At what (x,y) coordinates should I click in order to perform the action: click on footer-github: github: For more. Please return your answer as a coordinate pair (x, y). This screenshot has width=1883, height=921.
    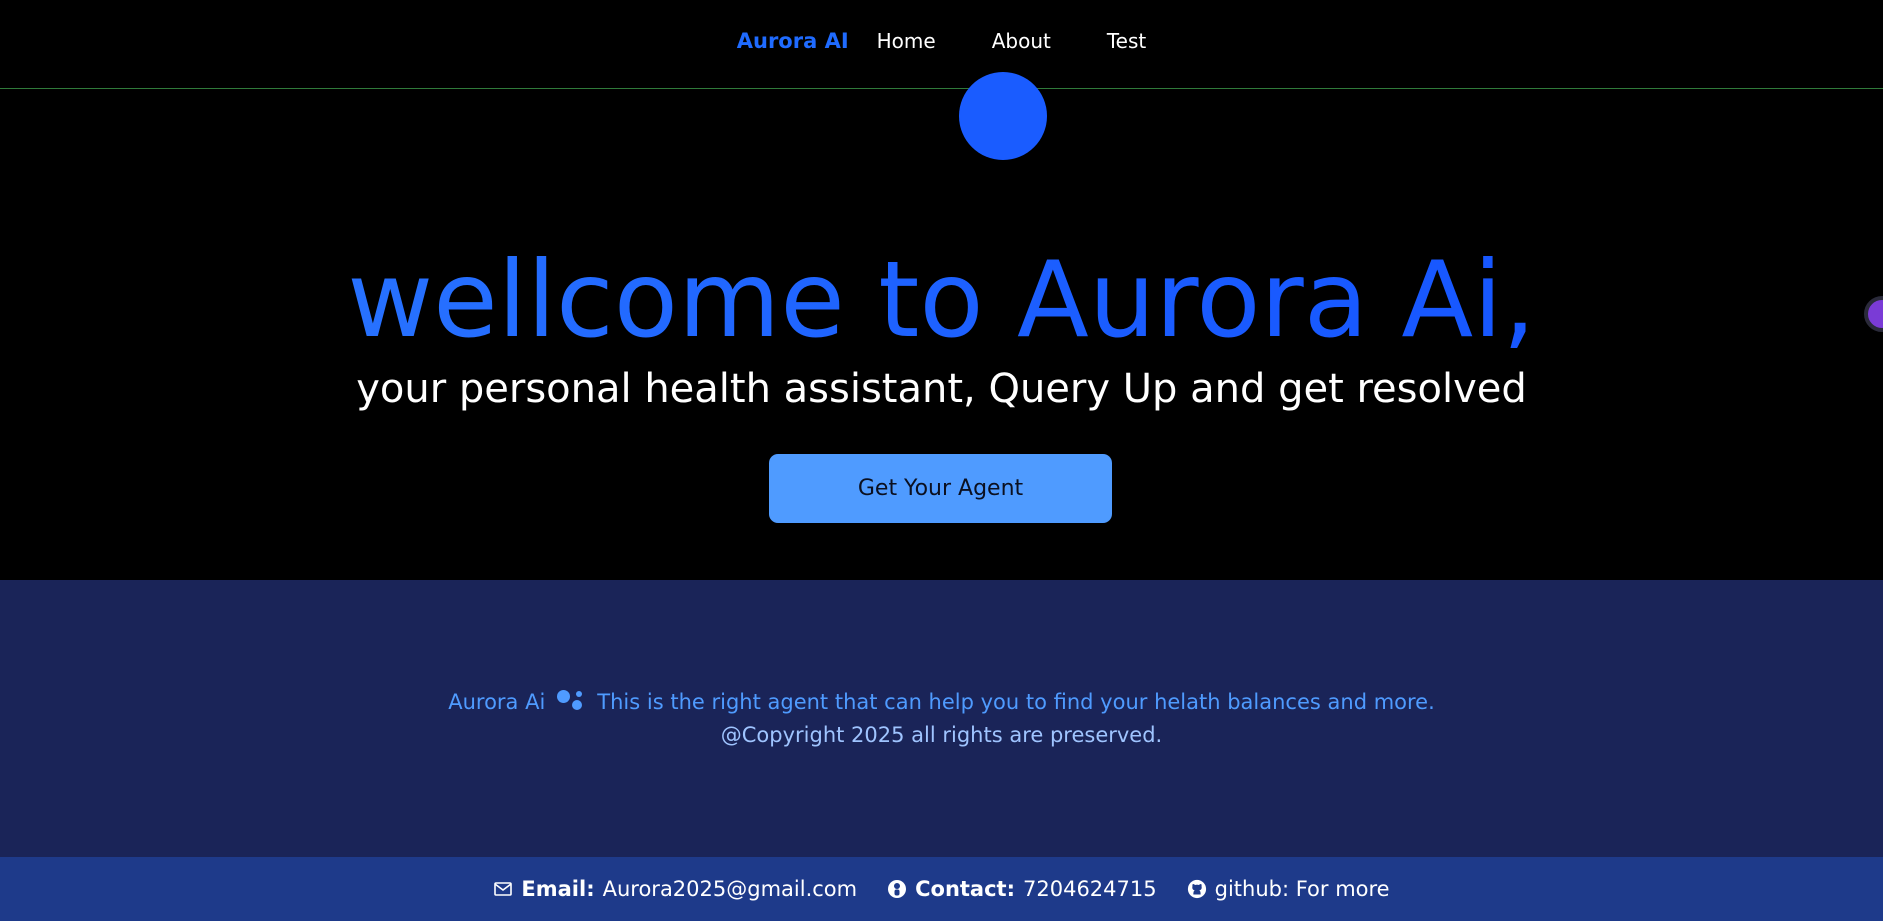
    Looking at the image, I should click on (1288, 889).